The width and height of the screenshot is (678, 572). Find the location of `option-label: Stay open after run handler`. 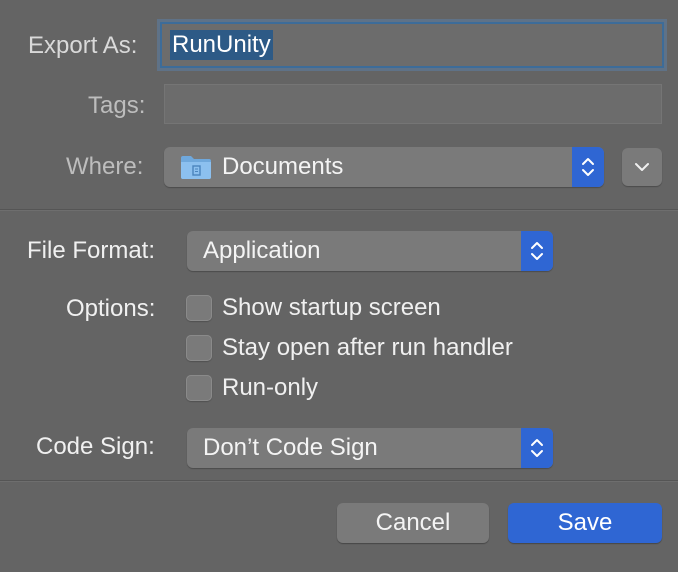

option-label: Stay open after run handler is located at coordinates (367, 347).